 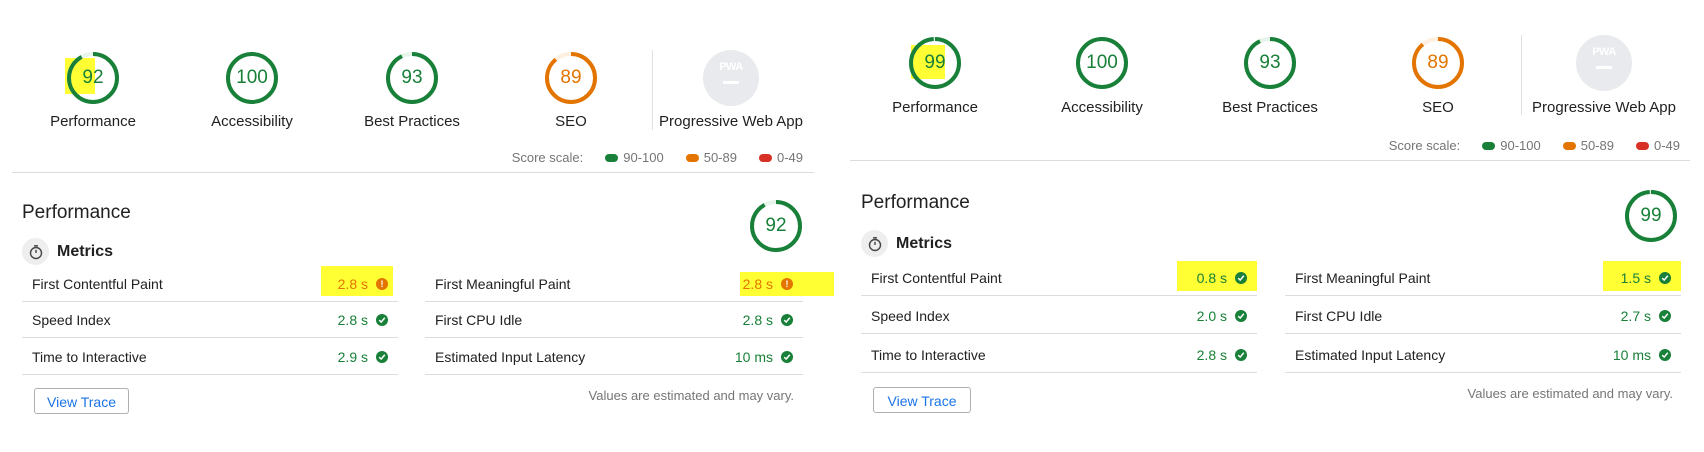 I want to click on category-label-pwa: Progressive Web App, so click(x=1604, y=107).